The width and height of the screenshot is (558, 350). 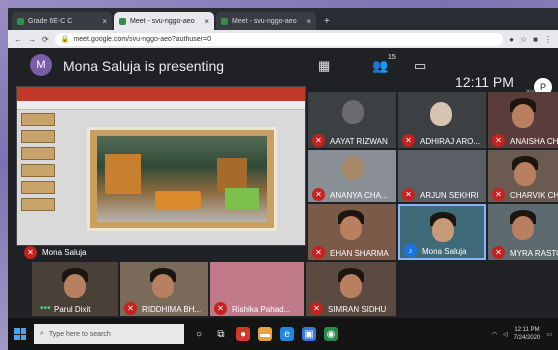 What do you see at coordinates (331, 334) in the screenshot?
I see `chrome-icon: ◉` at bounding box center [331, 334].